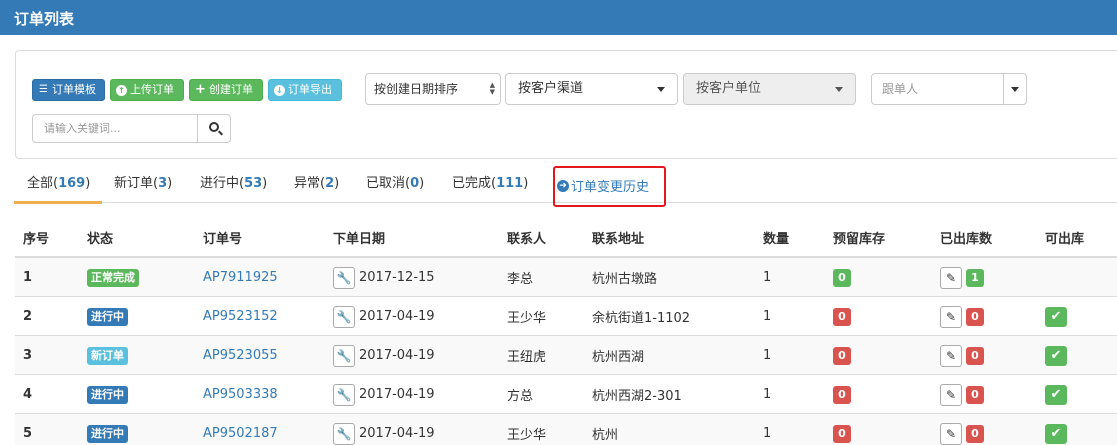  Describe the element at coordinates (72, 183) in the screenshot. I see `tab-all-count: 169` at that location.